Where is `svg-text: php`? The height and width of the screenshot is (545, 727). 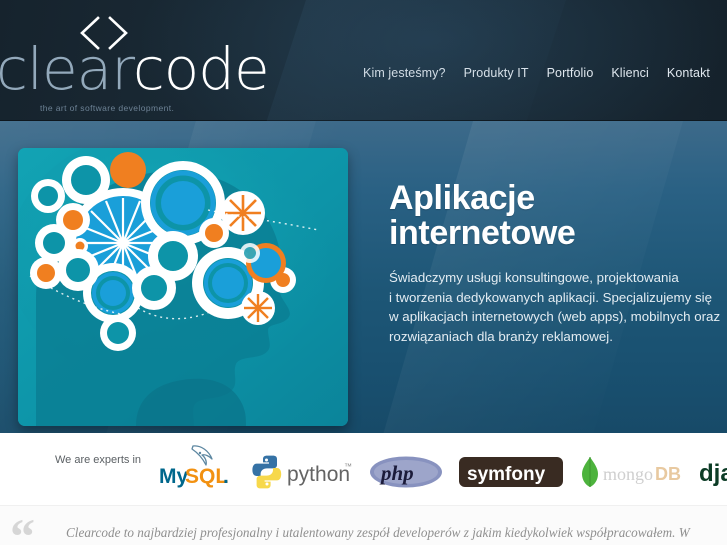 svg-text: php is located at coordinates (396, 473).